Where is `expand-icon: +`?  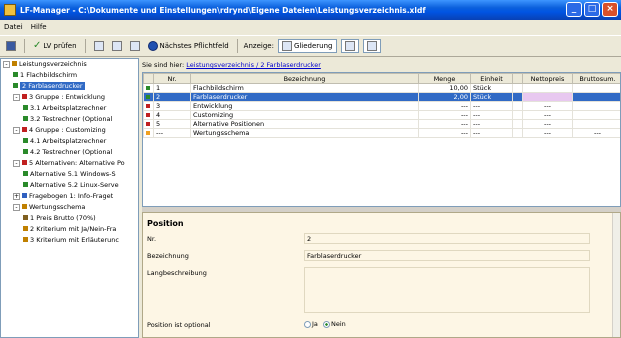
expand-icon: + is located at coordinates (16, 196).